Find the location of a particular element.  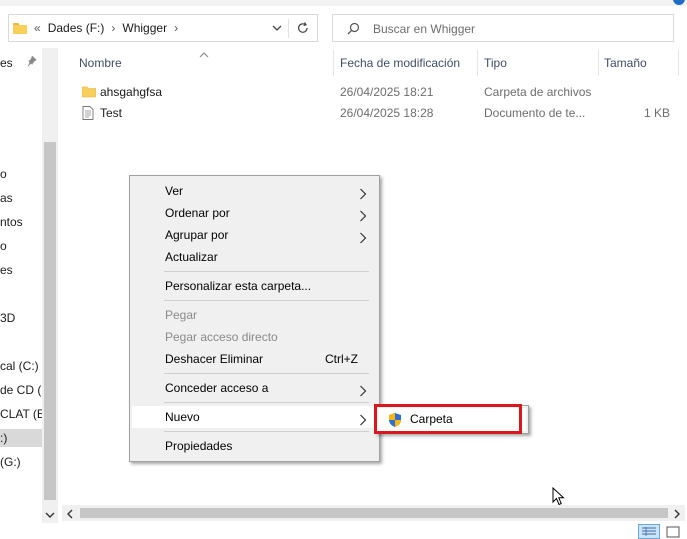

menu-item-ordenar-por: Ordenar por is located at coordinates (254, 213).